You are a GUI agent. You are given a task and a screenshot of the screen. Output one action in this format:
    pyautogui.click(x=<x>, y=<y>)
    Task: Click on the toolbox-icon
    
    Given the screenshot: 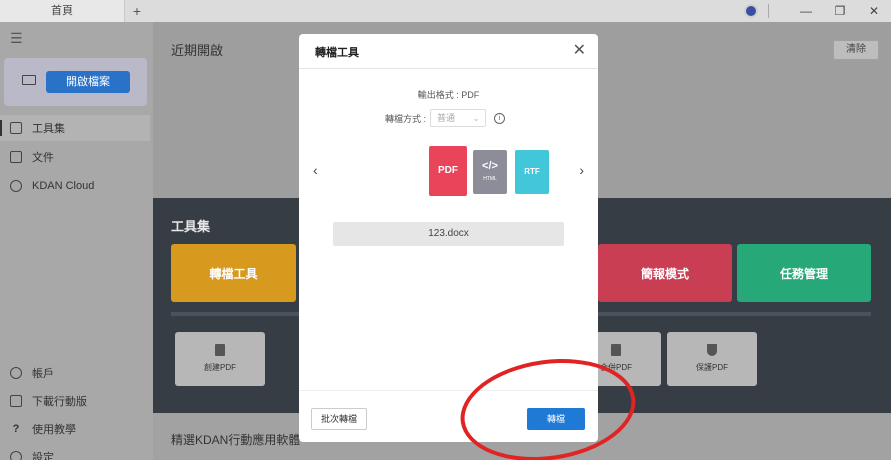 What is the action you would take?
    pyautogui.click(x=16, y=128)
    